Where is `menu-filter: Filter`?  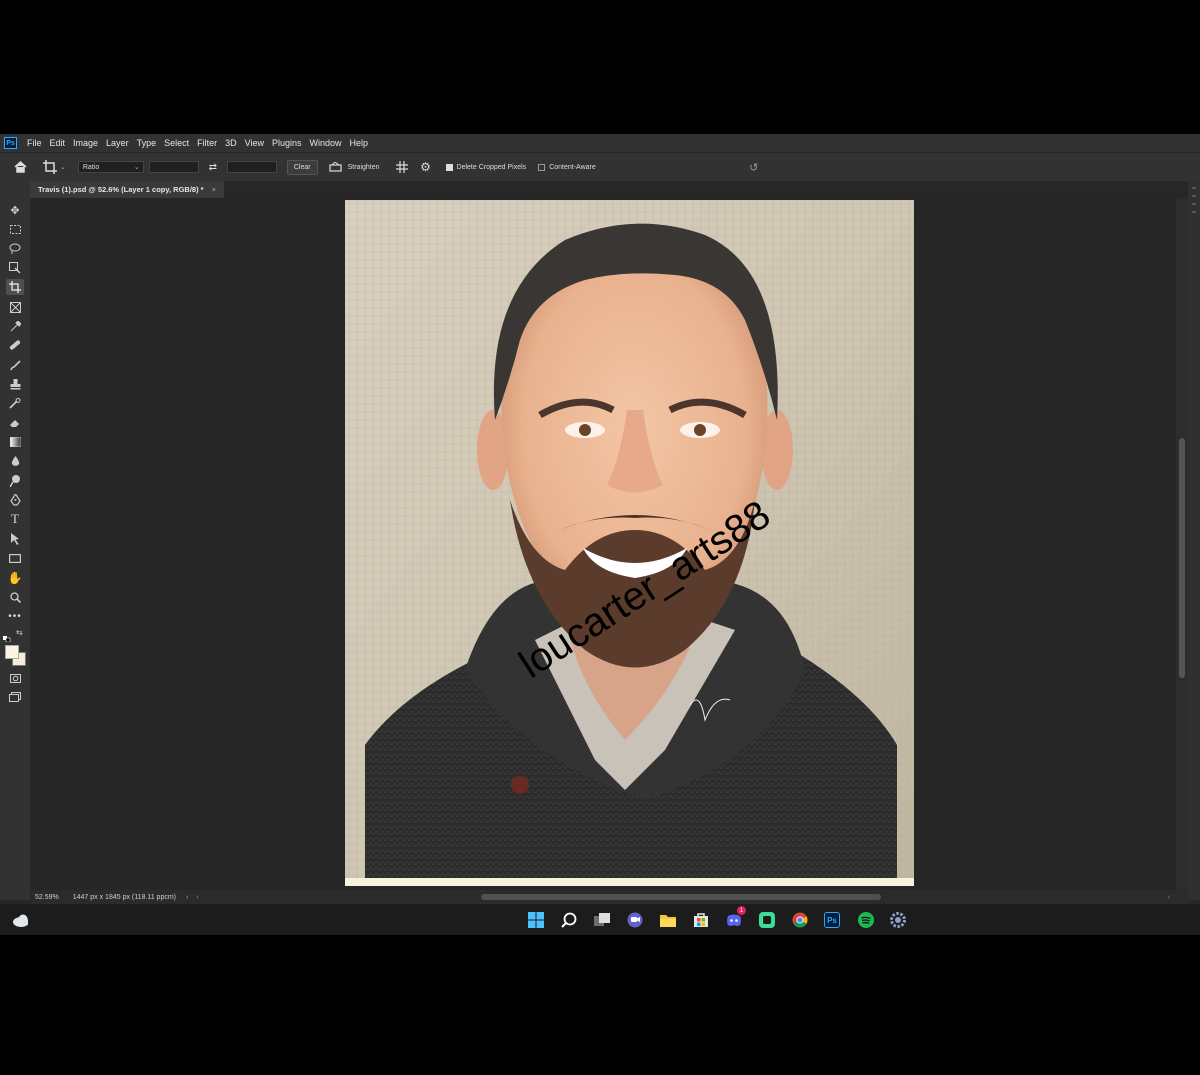
menu-filter: Filter is located at coordinates (207, 143).